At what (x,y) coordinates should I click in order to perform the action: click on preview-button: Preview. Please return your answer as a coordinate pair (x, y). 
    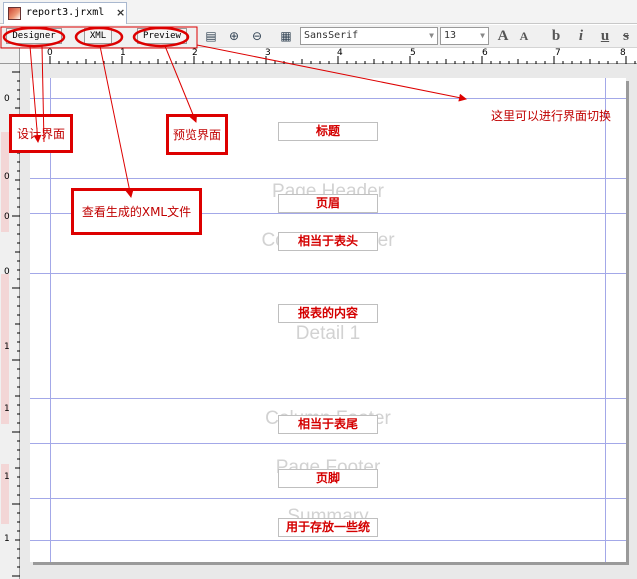
    Looking at the image, I should click on (162, 36).